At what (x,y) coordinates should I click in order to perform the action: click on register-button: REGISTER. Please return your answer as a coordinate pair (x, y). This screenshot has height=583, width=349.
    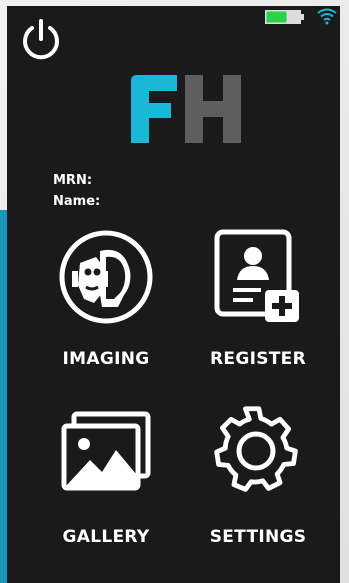
    Looking at the image, I should click on (258, 304).